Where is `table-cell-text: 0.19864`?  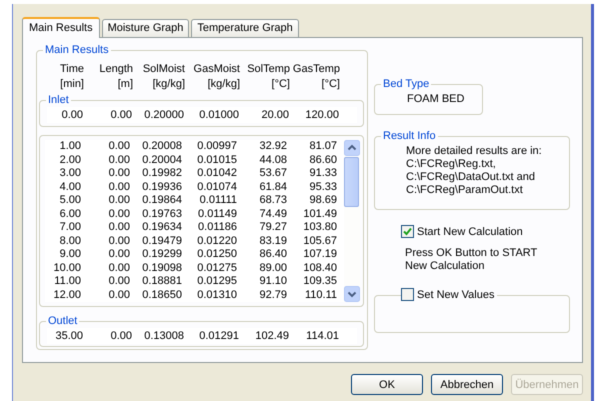
table-cell-text: 0.19864 is located at coordinates (161, 201).